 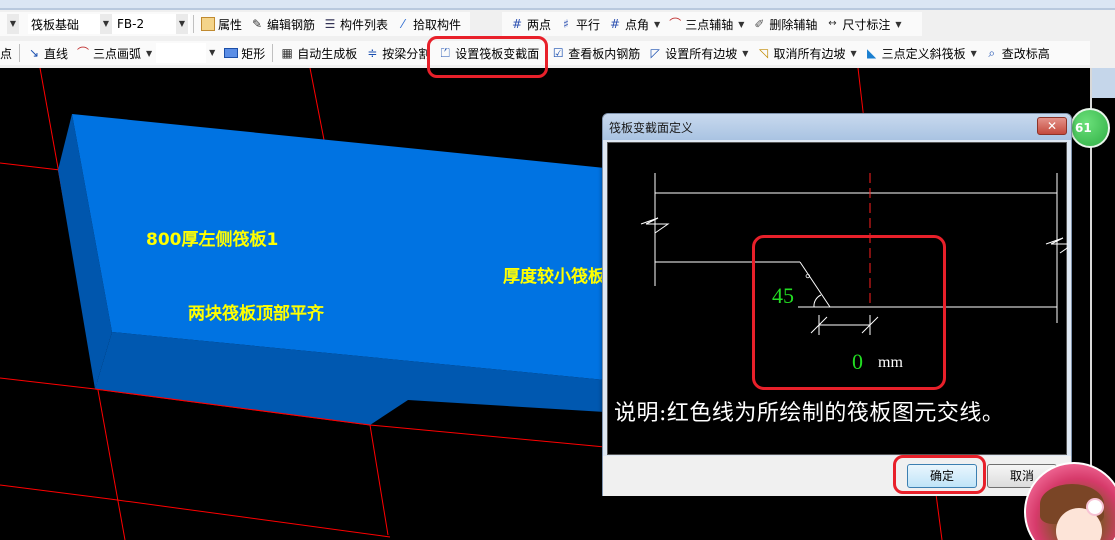 I want to click on point-angle-axis-button: # 点角 ▼, so click(x=634, y=24).